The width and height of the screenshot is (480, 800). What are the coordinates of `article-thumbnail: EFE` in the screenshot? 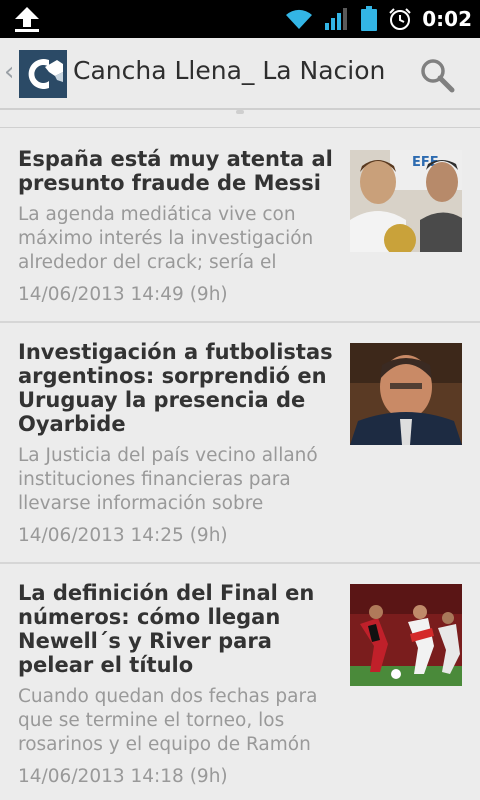 It's located at (406, 201).